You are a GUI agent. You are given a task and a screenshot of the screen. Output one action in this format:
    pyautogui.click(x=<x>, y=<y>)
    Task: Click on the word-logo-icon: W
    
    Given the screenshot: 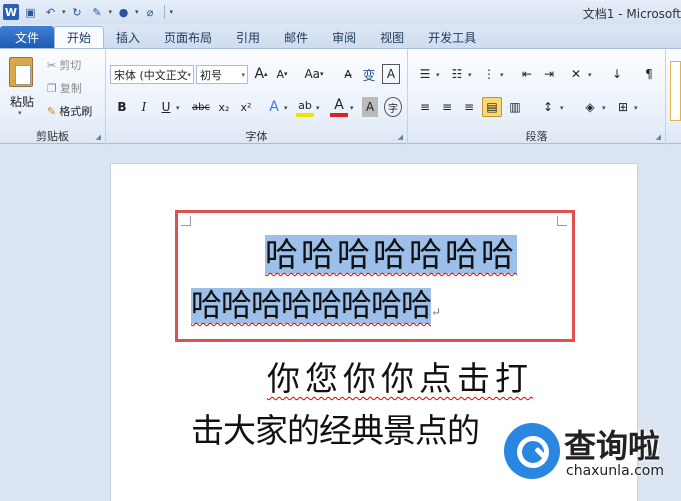 What is the action you would take?
    pyautogui.click(x=11, y=12)
    